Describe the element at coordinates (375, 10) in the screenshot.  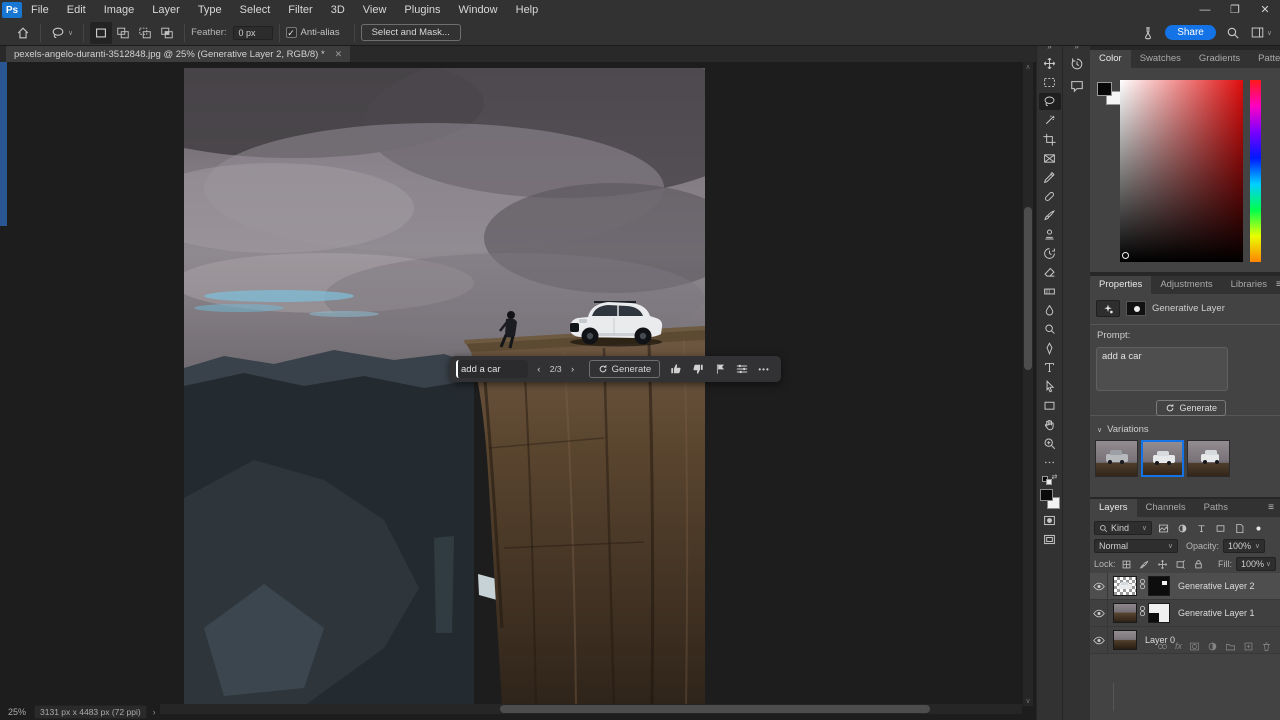
I see `menu-view: View` at that location.